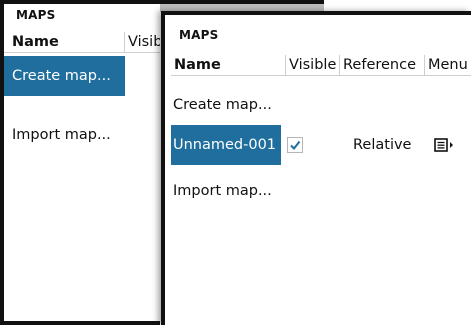 This screenshot has width=471, height=325. What do you see at coordinates (381, 65) in the screenshot?
I see `column-header-reference: Reference` at bounding box center [381, 65].